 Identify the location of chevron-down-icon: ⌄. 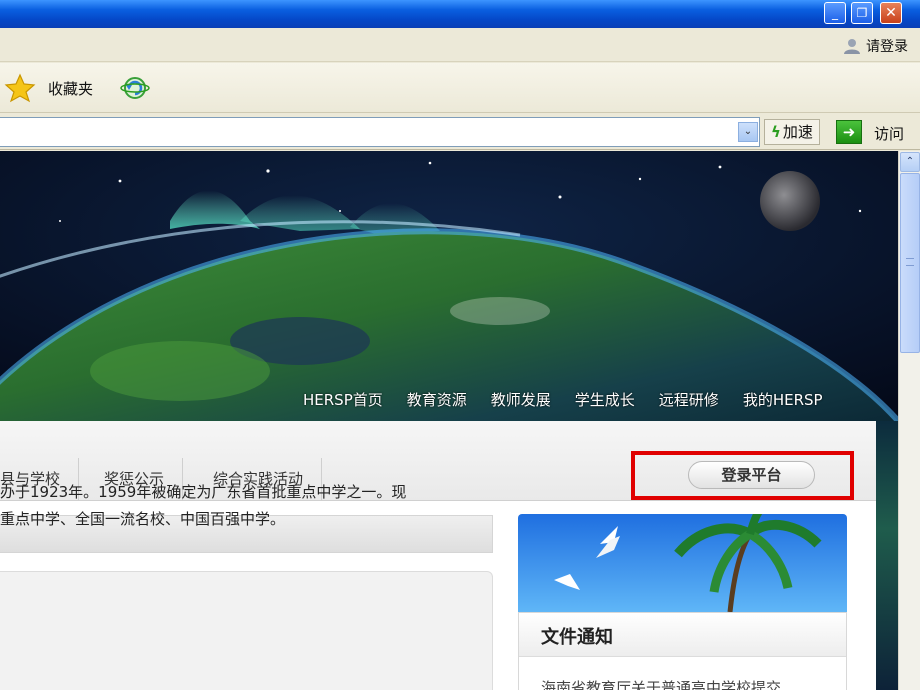
(748, 132).